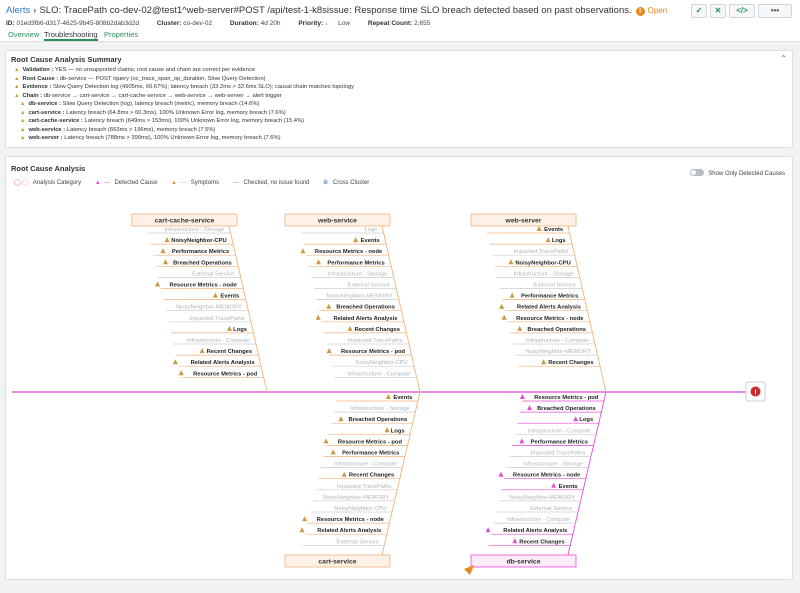 This screenshot has width=800, height=593. What do you see at coordinates (45, 138) in the screenshot?
I see `summary-label: web-server :` at bounding box center [45, 138].